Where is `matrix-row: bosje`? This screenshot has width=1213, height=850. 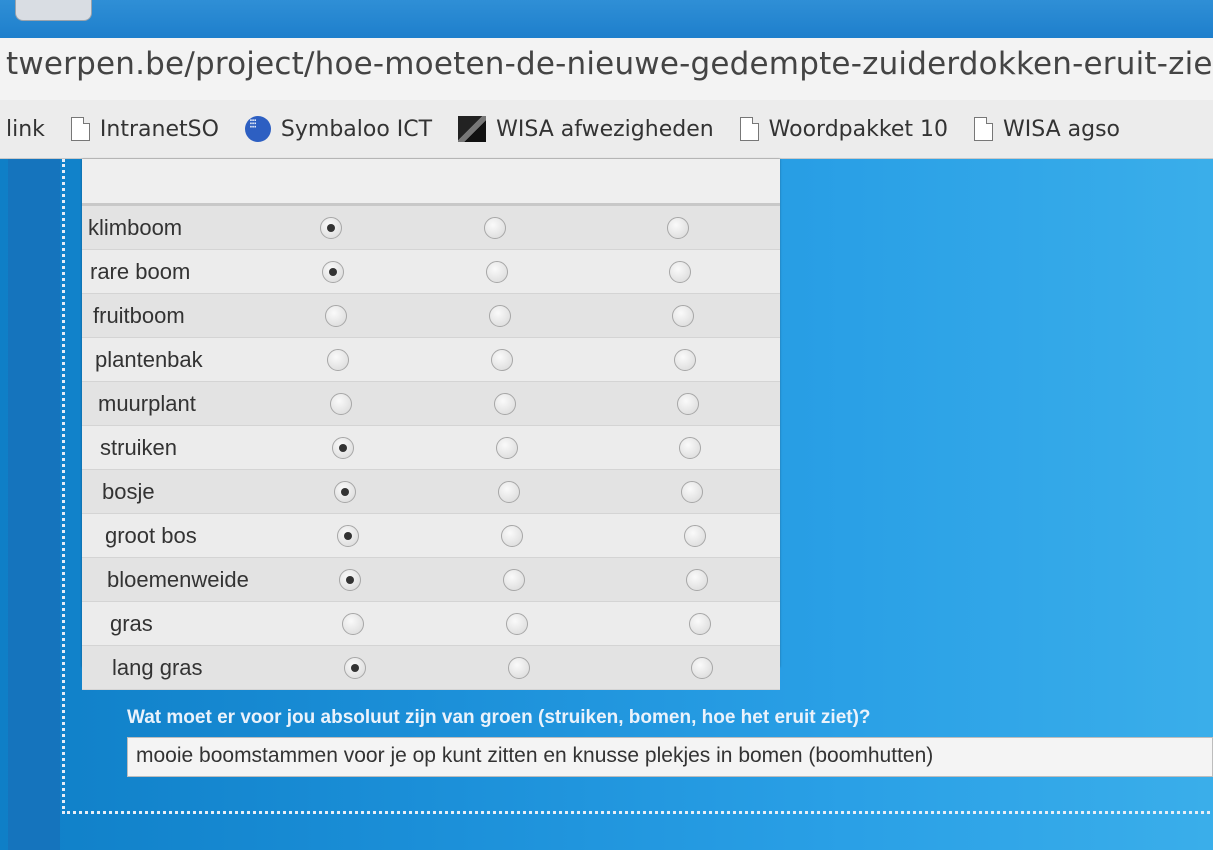 matrix-row: bosje is located at coordinates (431, 492).